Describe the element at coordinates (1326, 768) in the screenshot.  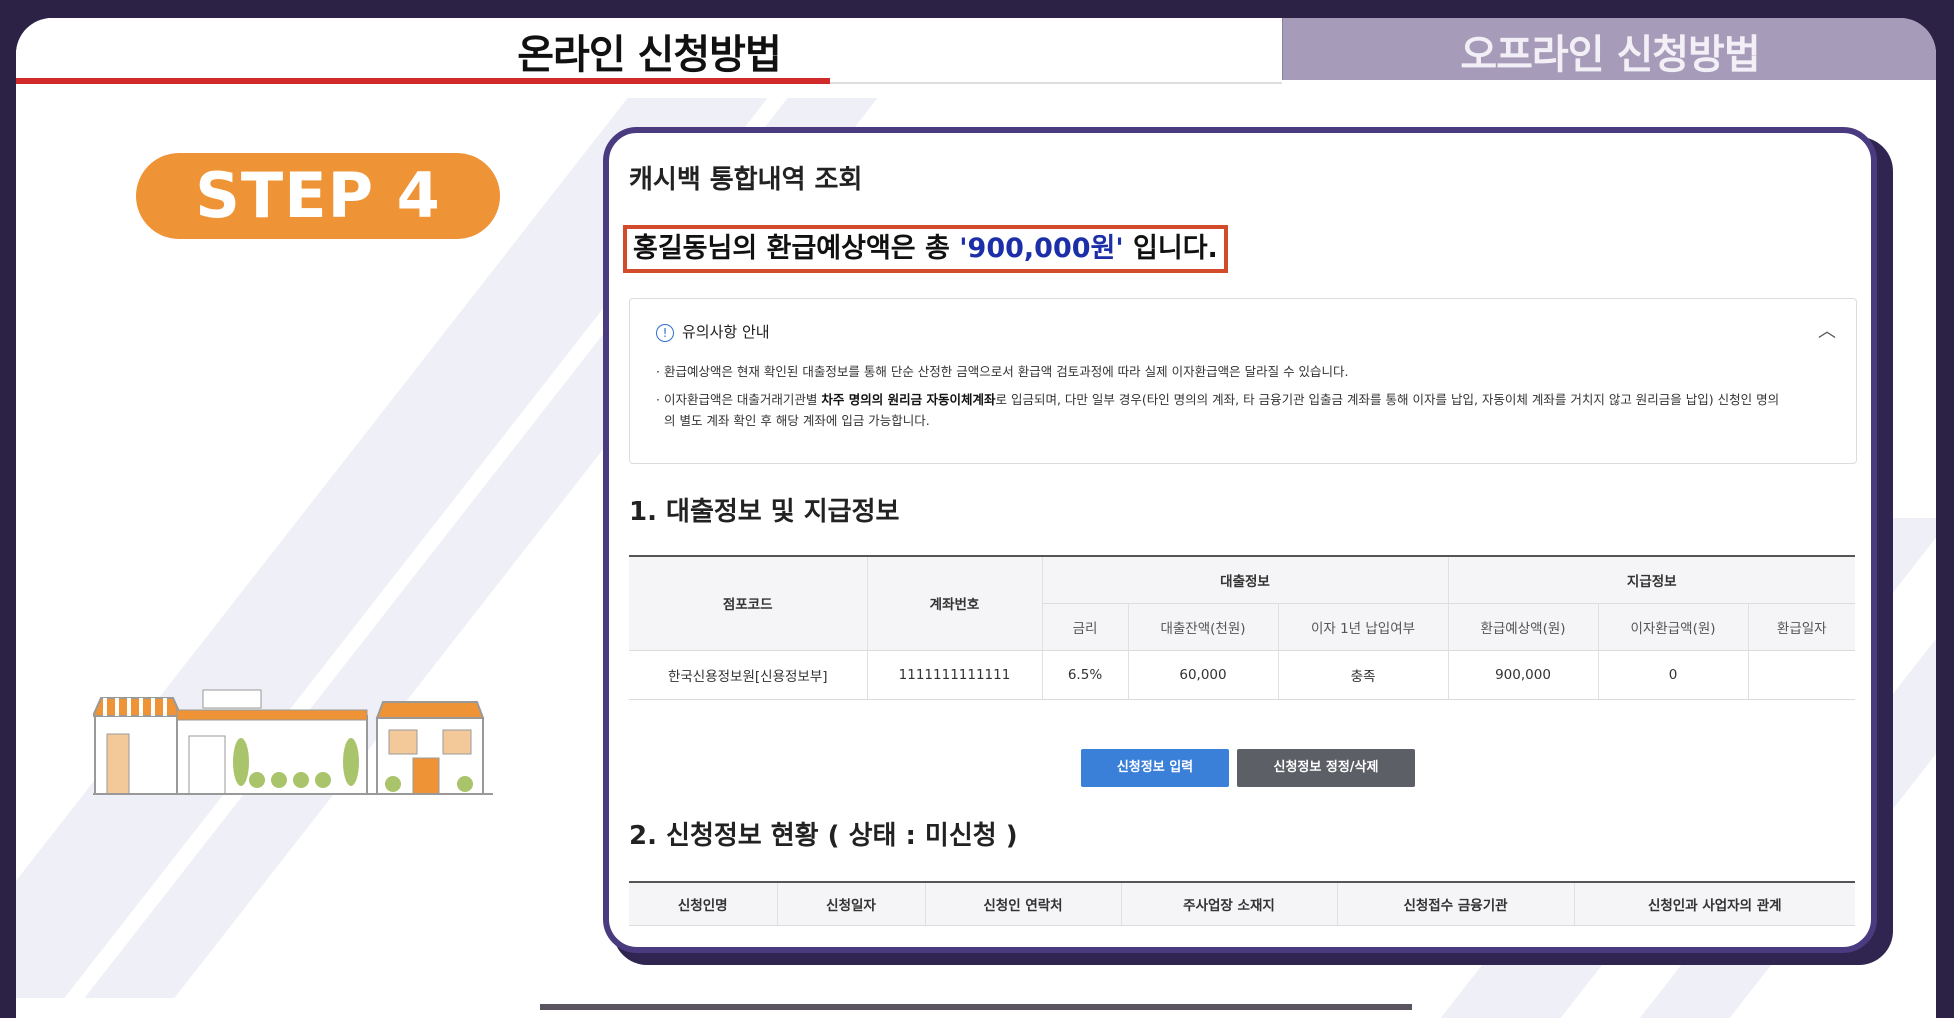
I see `edit-delete-application-button: 신청정보 정정/삭제` at that location.